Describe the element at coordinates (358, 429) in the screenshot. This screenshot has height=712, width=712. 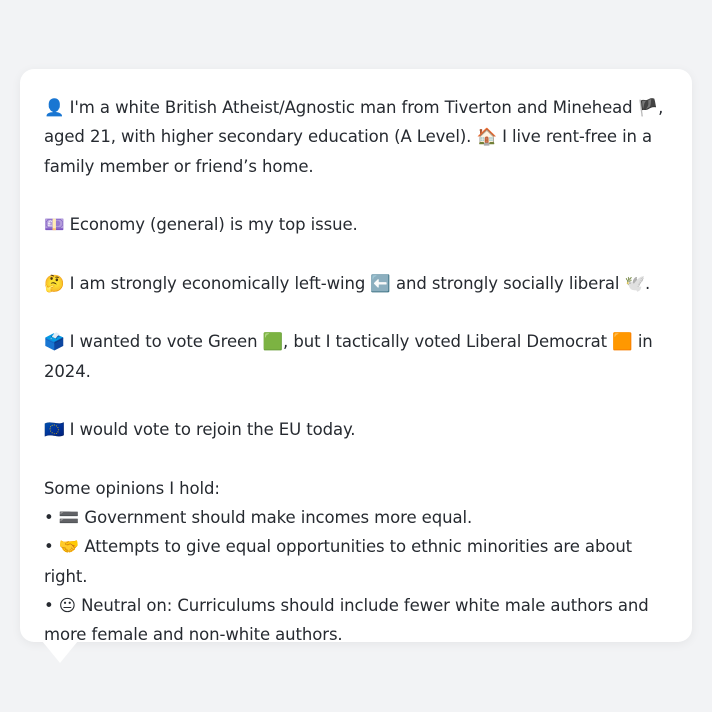
I see `eu-paragraph: 🇪🇺 I would vote to rejoin the EU today.` at that location.